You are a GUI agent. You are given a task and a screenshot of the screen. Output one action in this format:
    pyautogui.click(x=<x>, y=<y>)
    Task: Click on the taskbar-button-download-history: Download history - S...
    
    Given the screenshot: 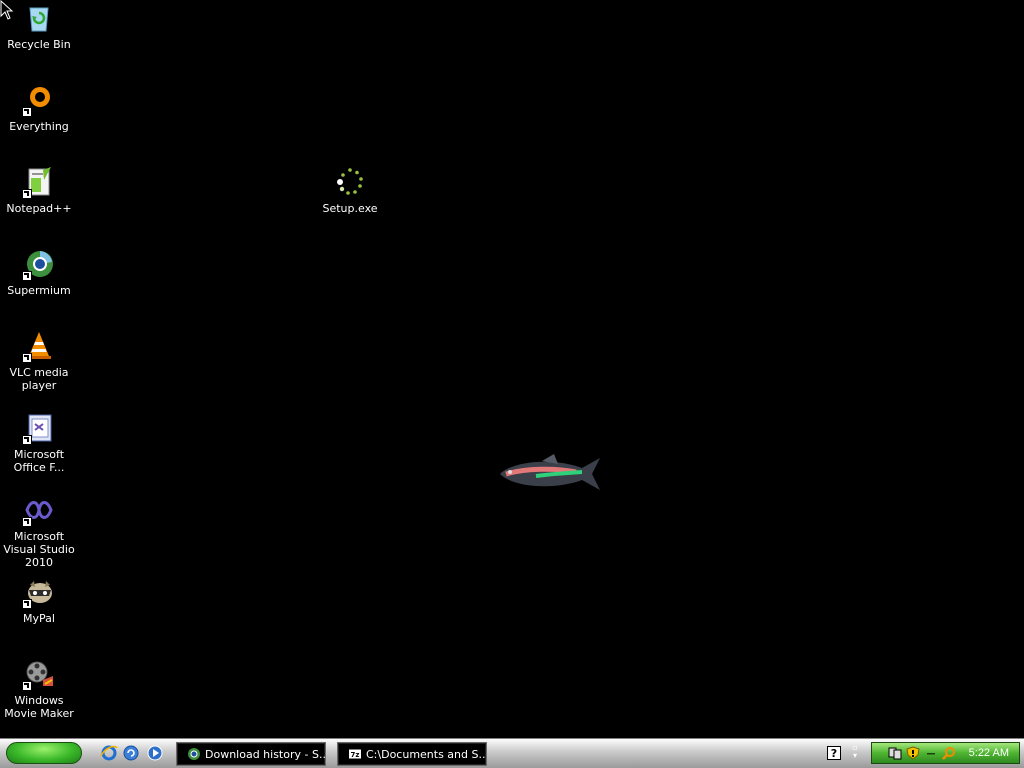 What is the action you would take?
    pyautogui.click(x=251, y=754)
    